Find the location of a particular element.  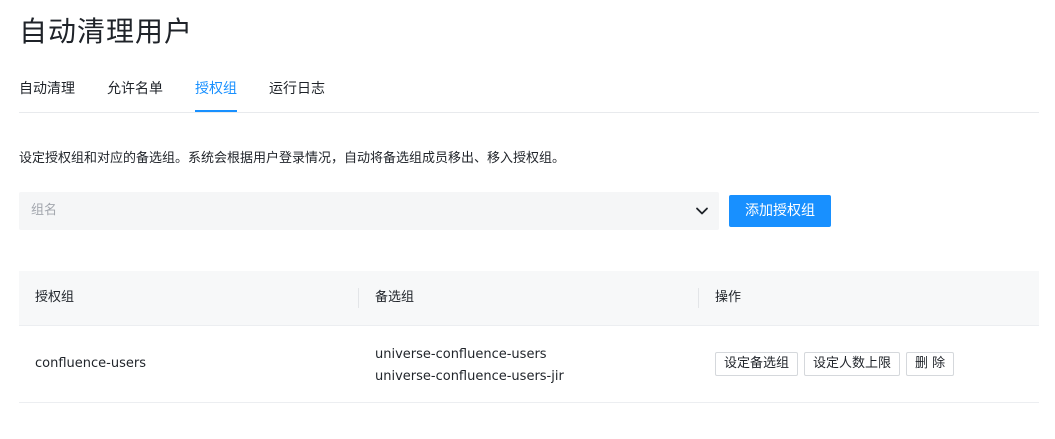

tab-auto-cleanup: 自动清理 is located at coordinates (47, 91).